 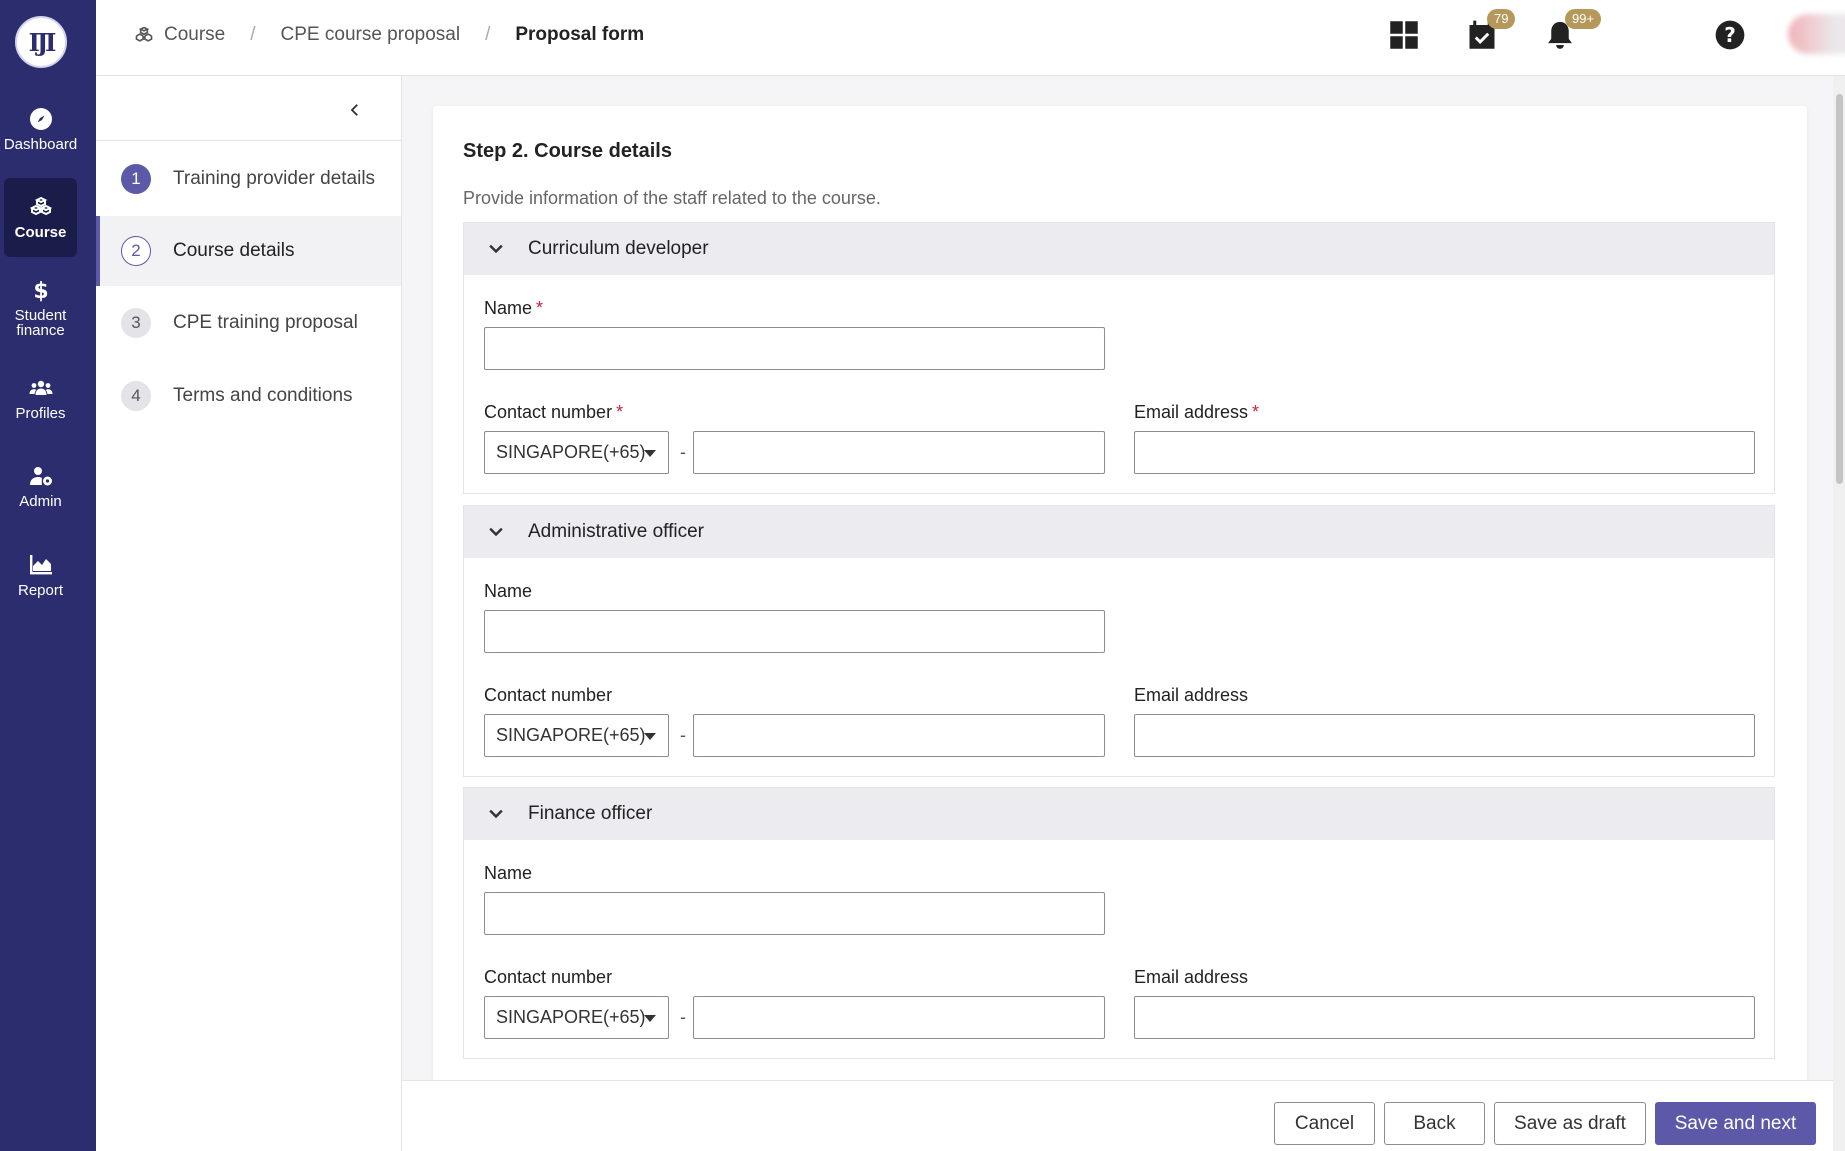 I want to click on section-title: Finance officer, so click(x=590, y=813).